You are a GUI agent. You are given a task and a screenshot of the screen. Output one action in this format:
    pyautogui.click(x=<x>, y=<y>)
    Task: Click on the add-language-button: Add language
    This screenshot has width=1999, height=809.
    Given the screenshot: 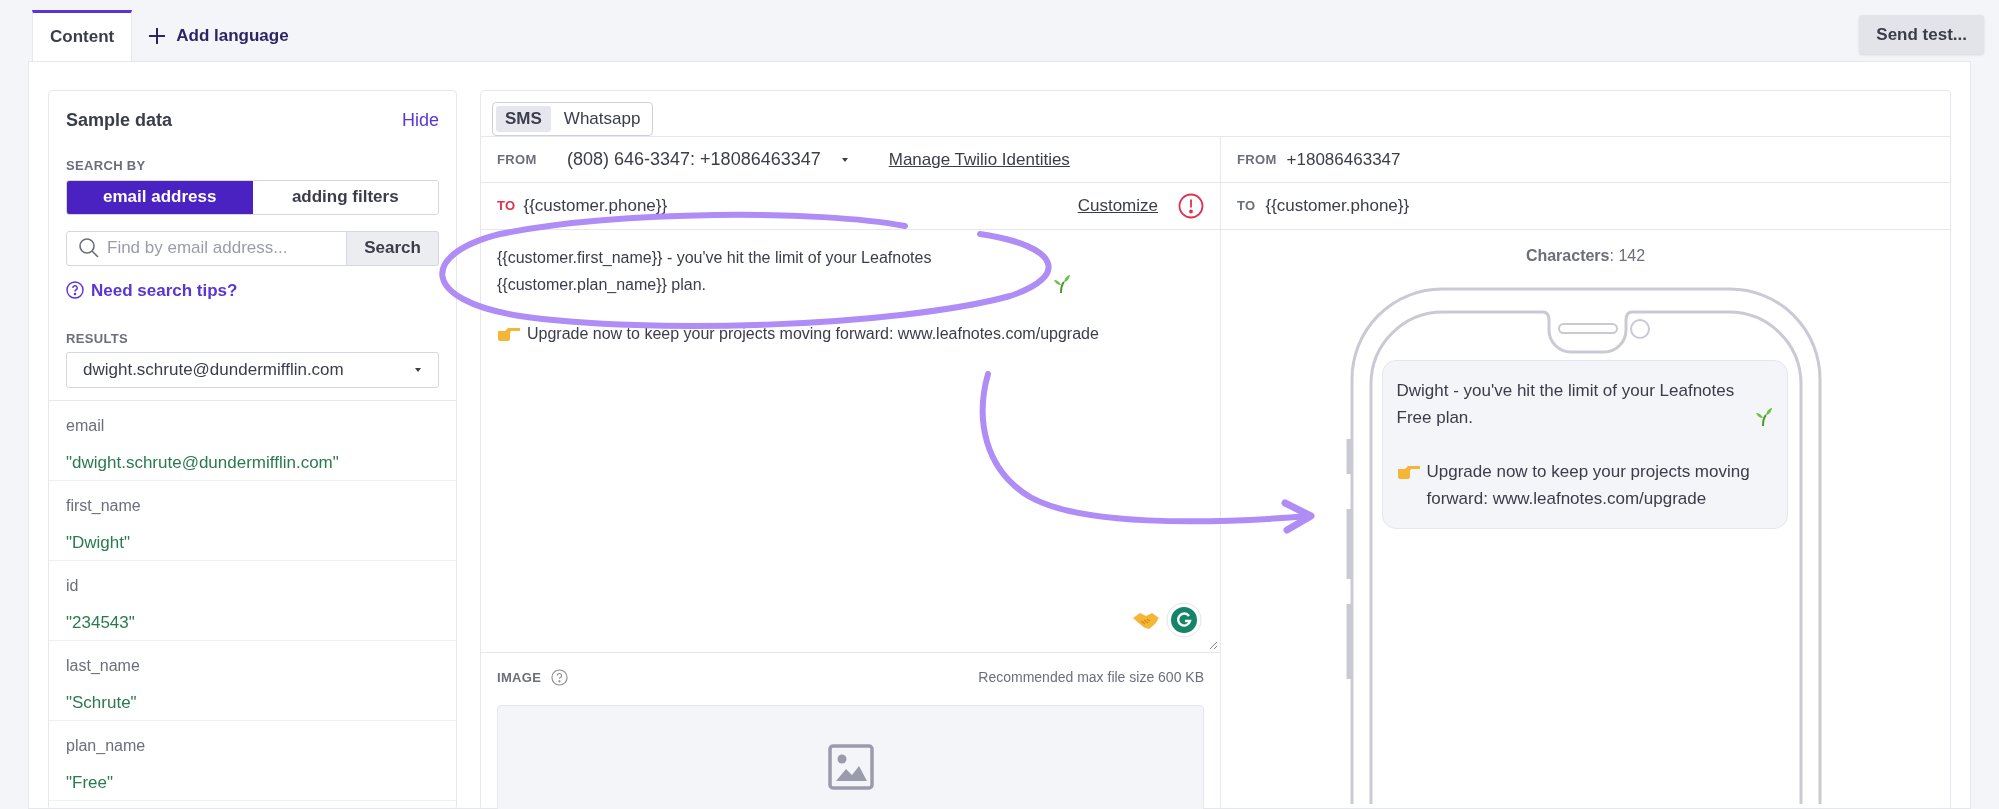 What is the action you would take?
    pyautogui.click(x=218, y=35)
    